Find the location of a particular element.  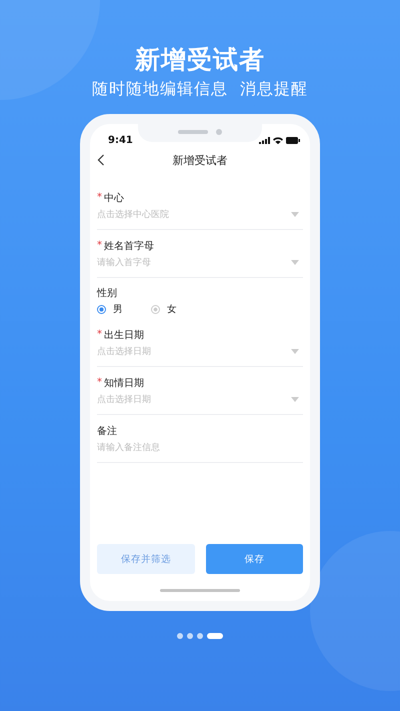

battery-icon is located at coordinates (293, 140).